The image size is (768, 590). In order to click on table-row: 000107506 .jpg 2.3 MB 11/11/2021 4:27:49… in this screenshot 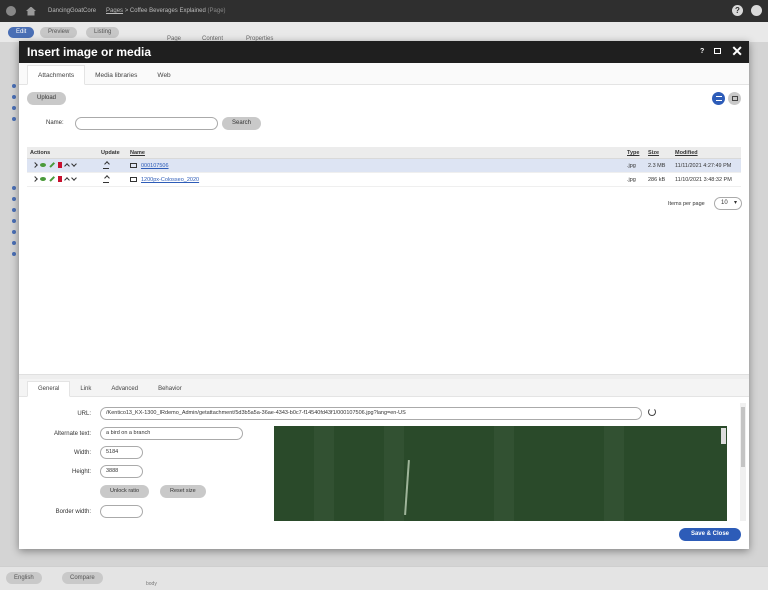, I will do `click(384, 166)`.